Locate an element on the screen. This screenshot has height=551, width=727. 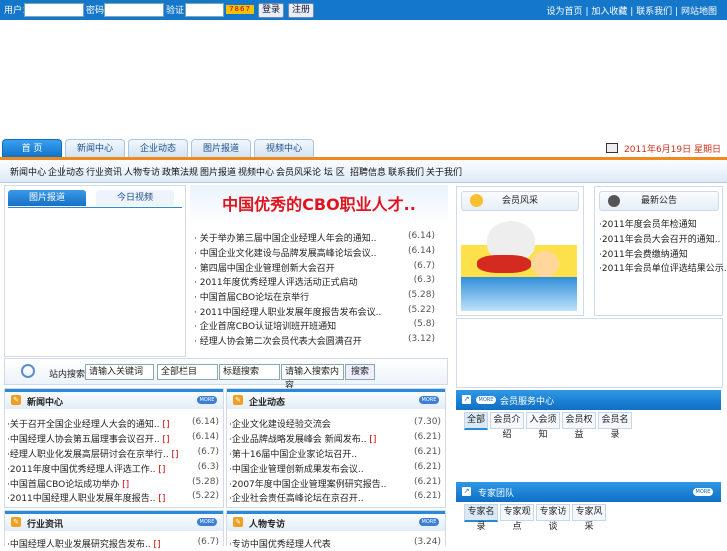
list-item: · 2011年度优秀经理人评选活动正式启动 (6.3) is located at coordinates (312, 282).